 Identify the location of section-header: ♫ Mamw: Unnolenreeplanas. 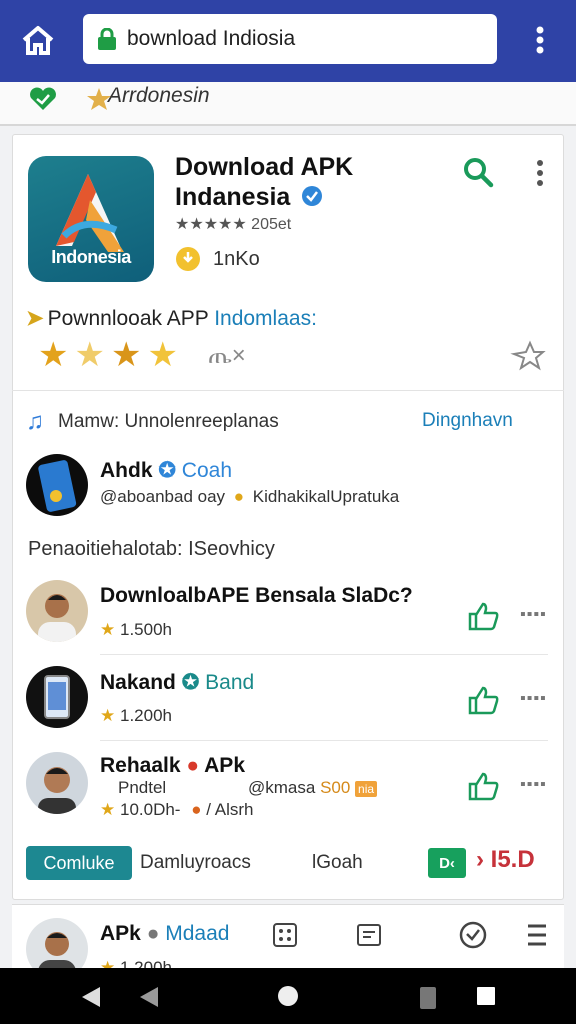
(152, 422).